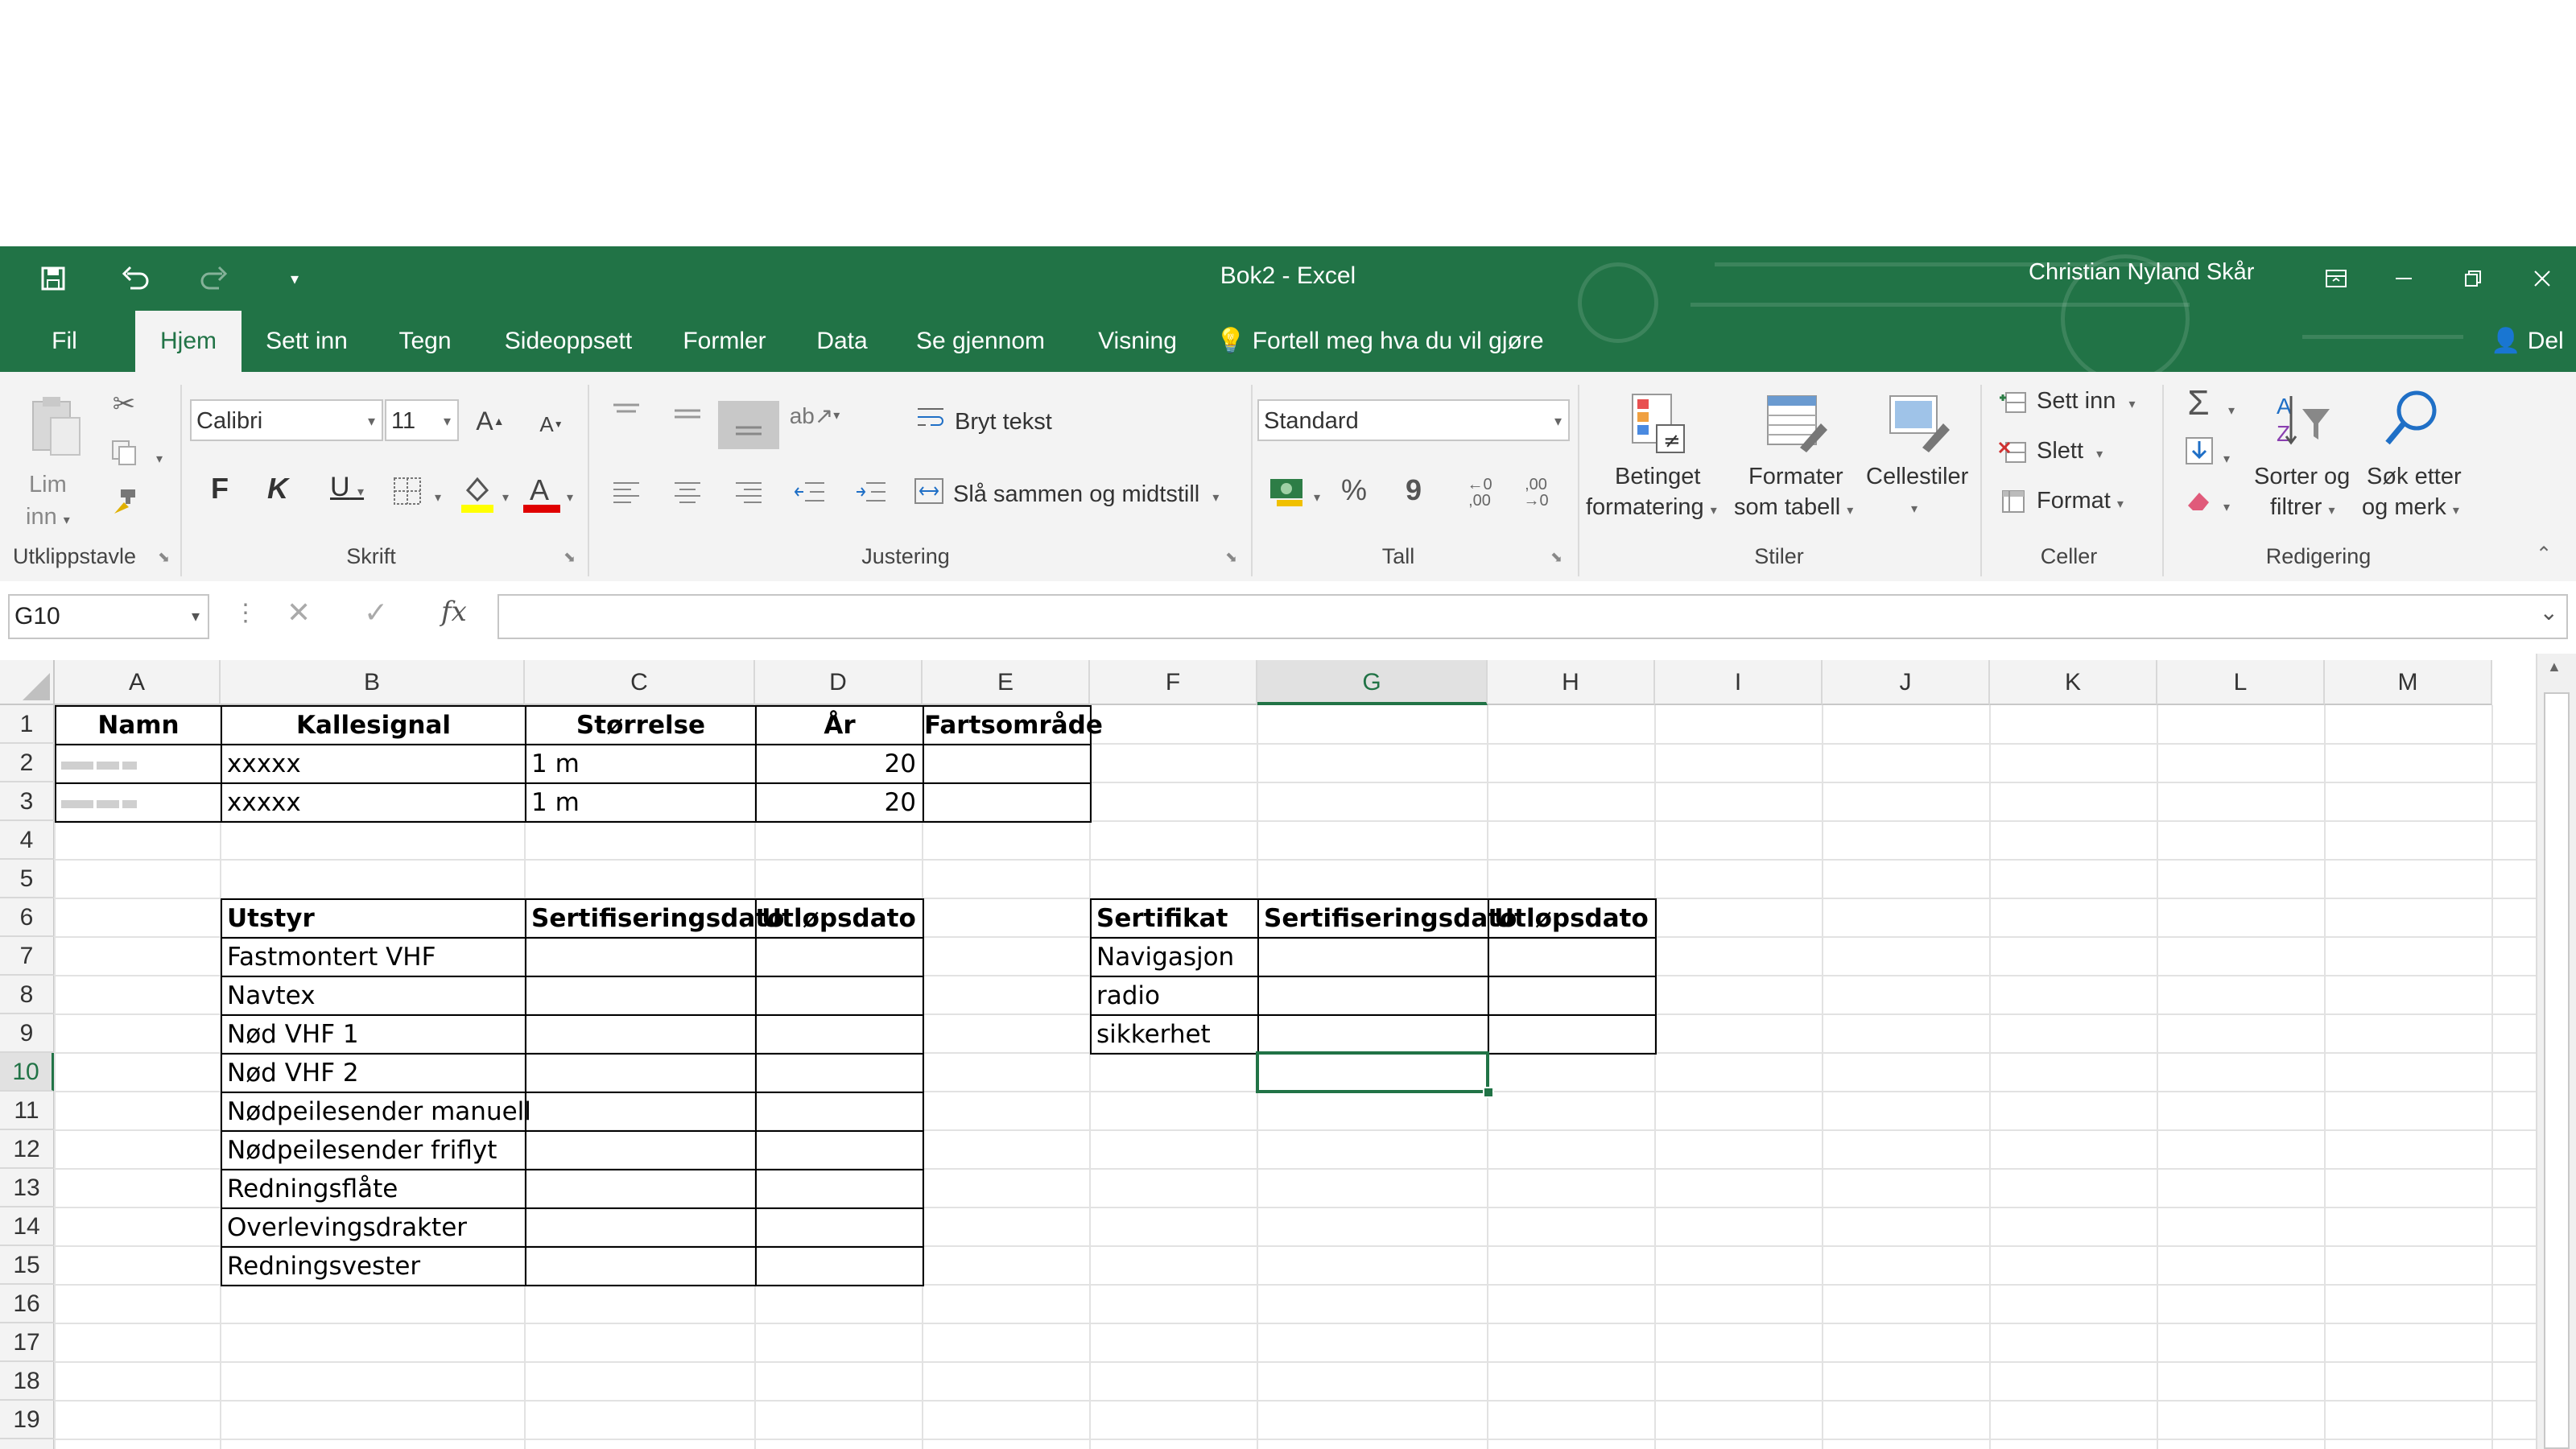 This screenshot has width=2576, height=1449. I want to click on format-cells-icon, so click(2013, 501).